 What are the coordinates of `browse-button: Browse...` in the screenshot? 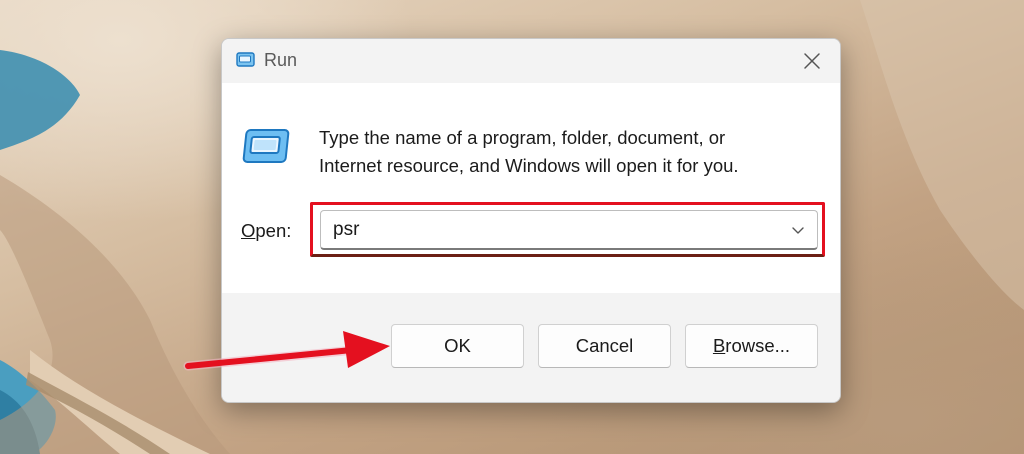 It's located at (751, 346).